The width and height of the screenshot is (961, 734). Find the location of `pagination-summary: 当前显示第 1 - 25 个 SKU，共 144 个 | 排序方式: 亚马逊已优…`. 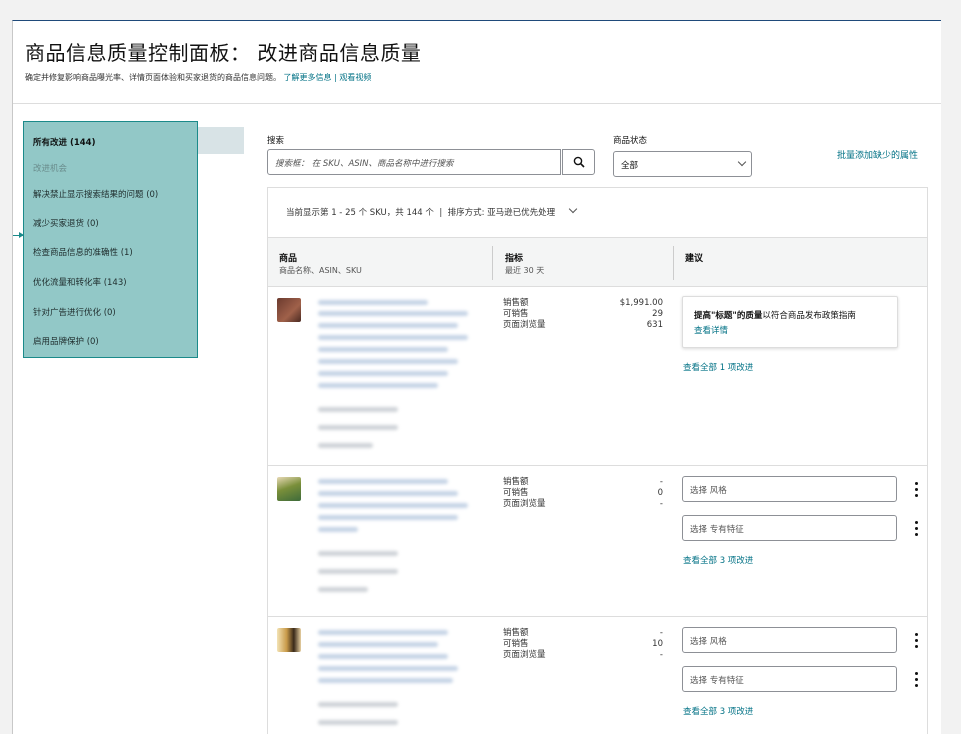

pagination-summary: 当前显示第 1 - 25 个 SKU，共 144 个 | 排序方式: 亚马逊已优… is located at coordinates (432, 211).